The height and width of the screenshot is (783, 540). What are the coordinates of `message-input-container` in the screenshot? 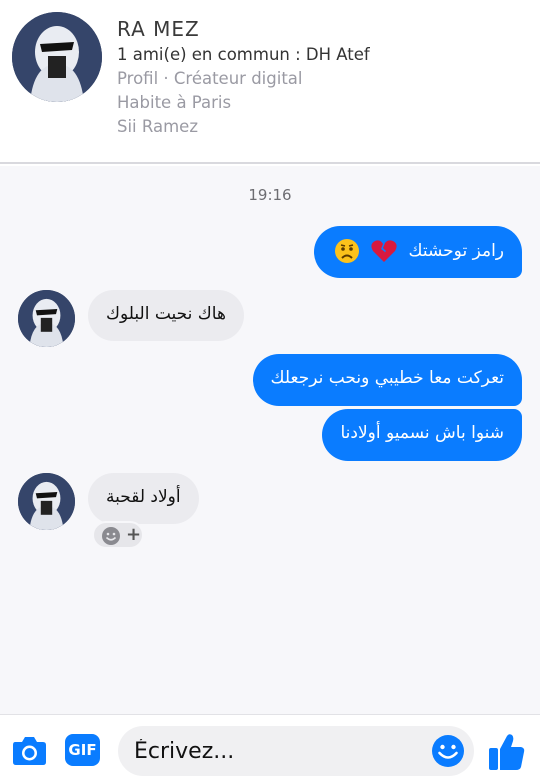 It's located at (296, 751).